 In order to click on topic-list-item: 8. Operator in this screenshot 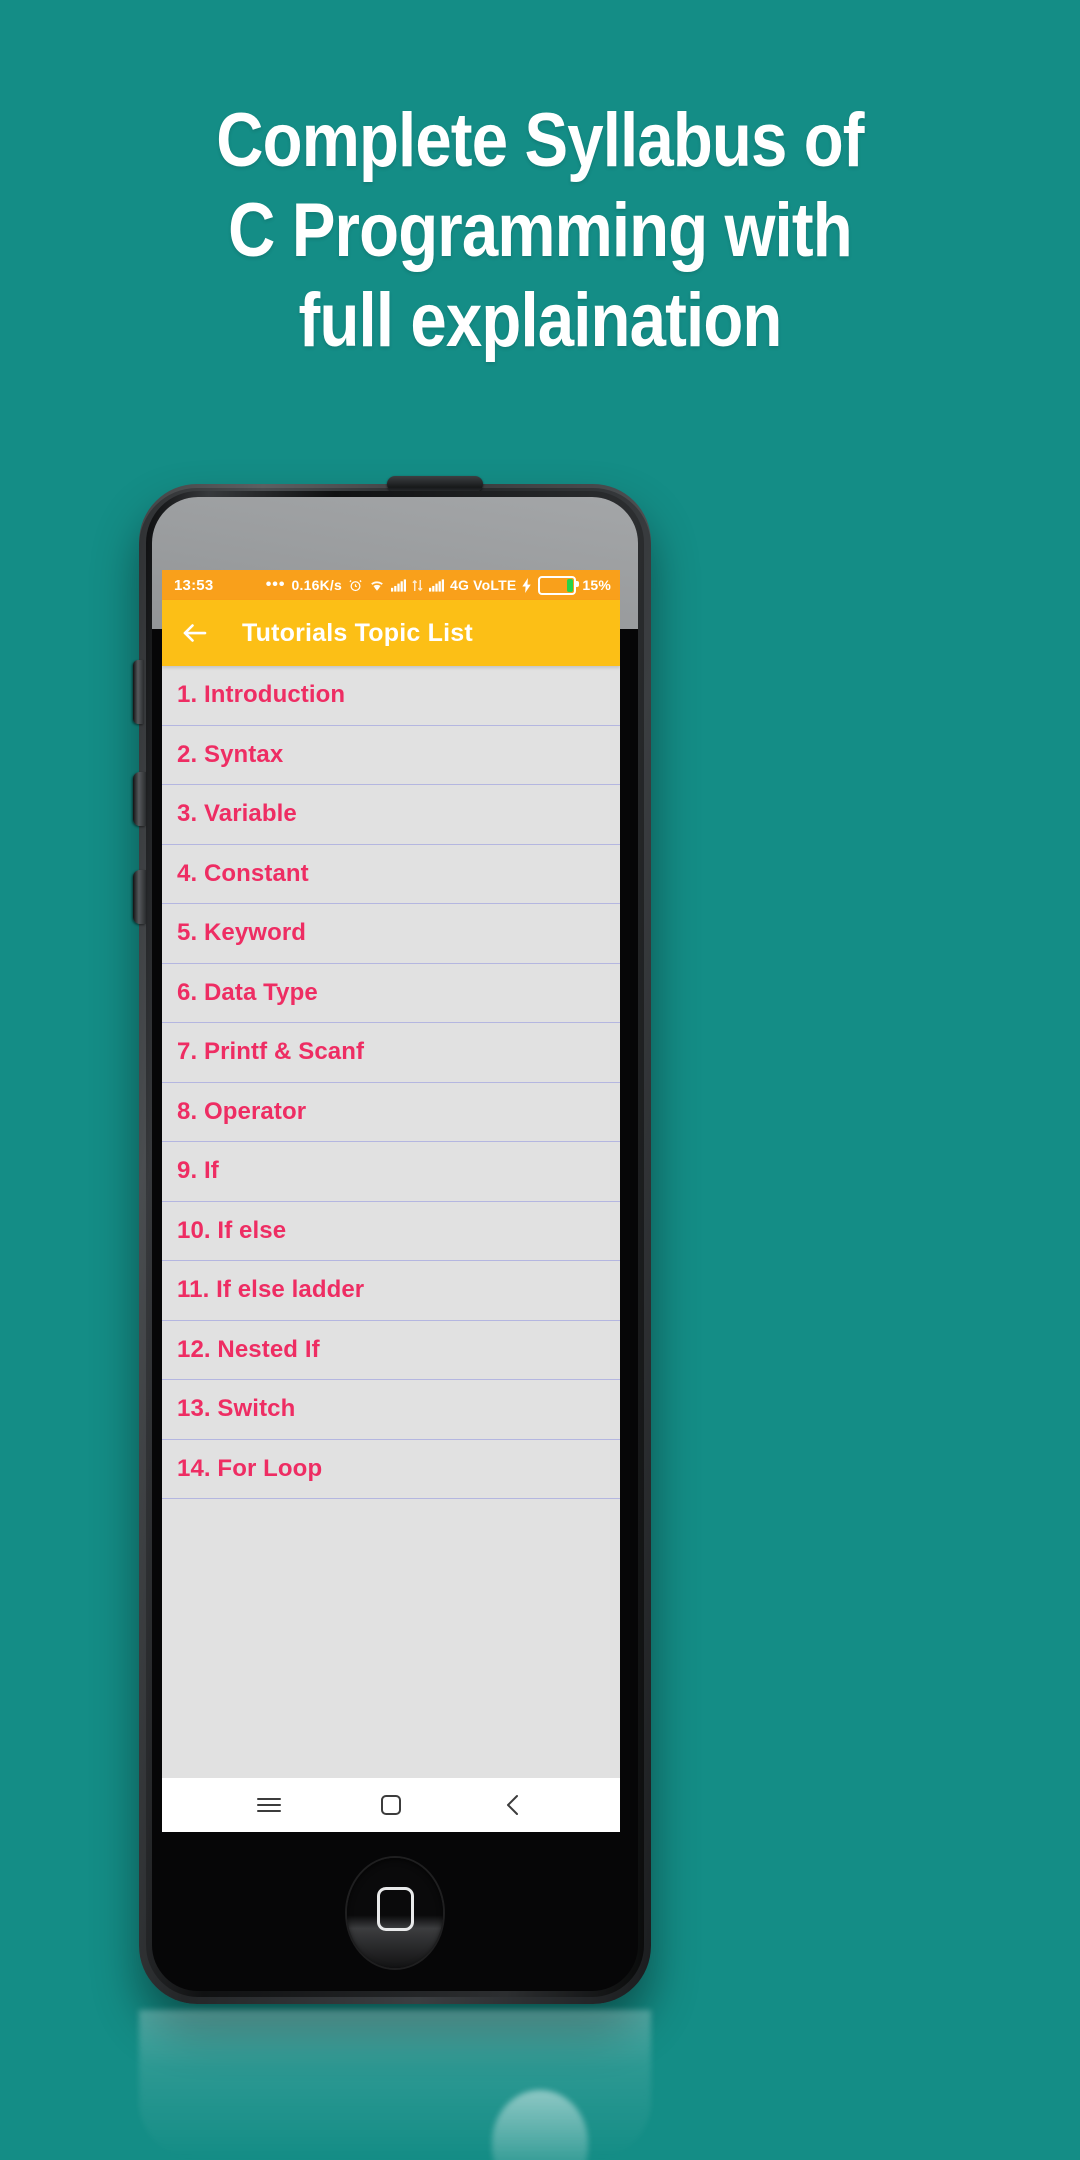, I will do `click(391, 1112)`.